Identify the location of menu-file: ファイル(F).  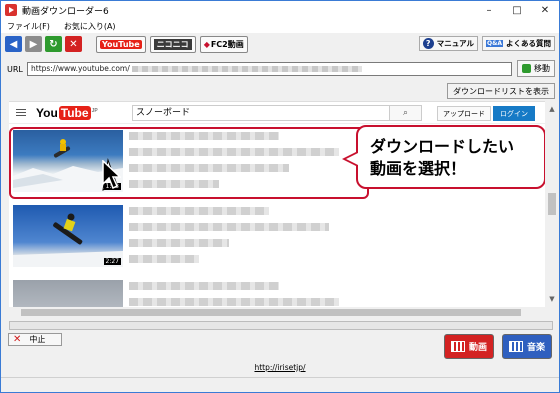
(28, 26).